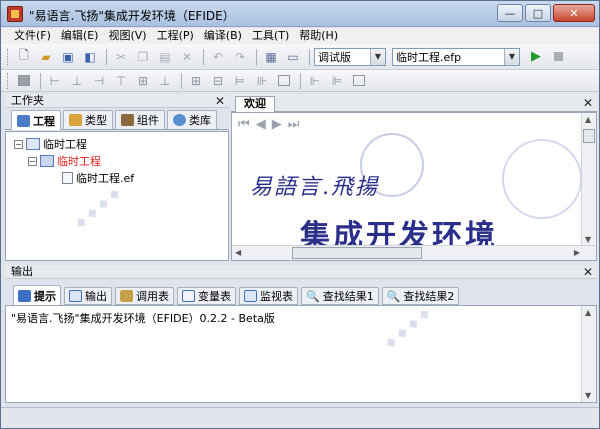 The height and width of the screenshot is (429, 600). I want to click on chevron-down-icon: ▼, so click(377, 56).